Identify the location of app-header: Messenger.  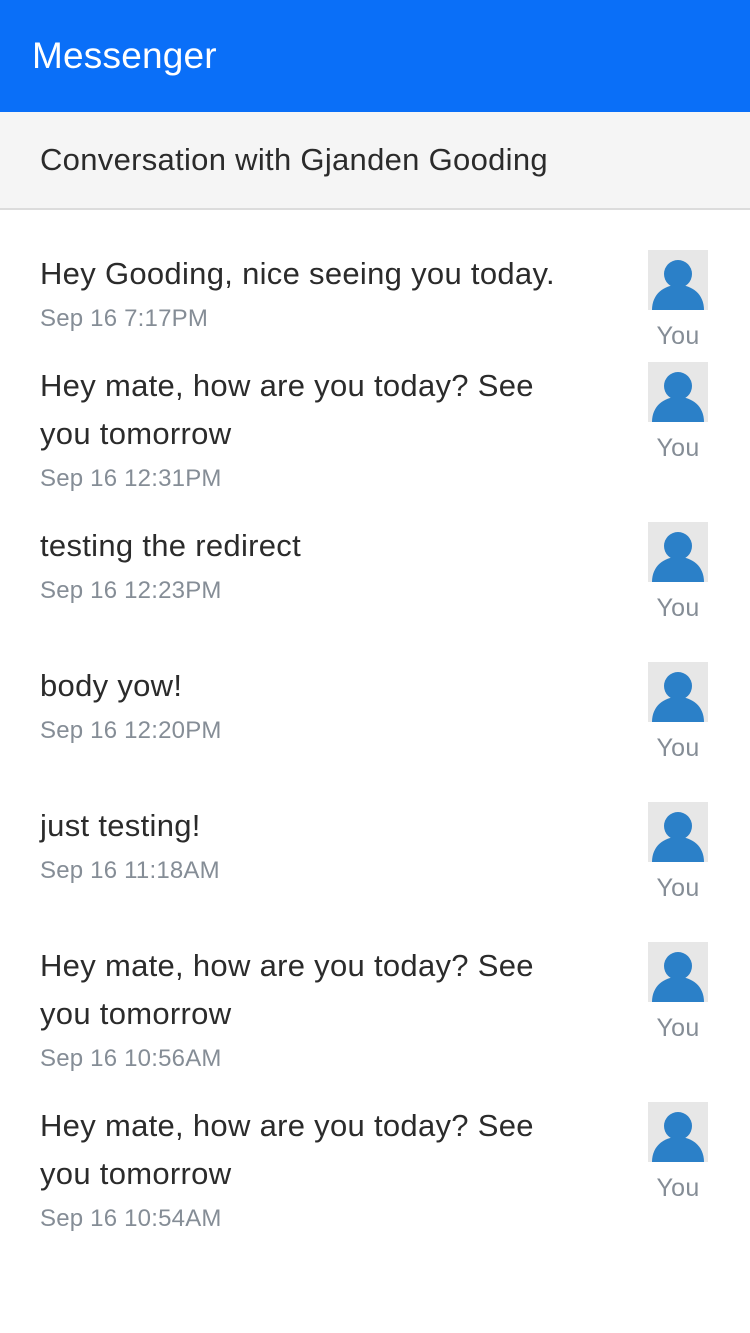
(375, 56).